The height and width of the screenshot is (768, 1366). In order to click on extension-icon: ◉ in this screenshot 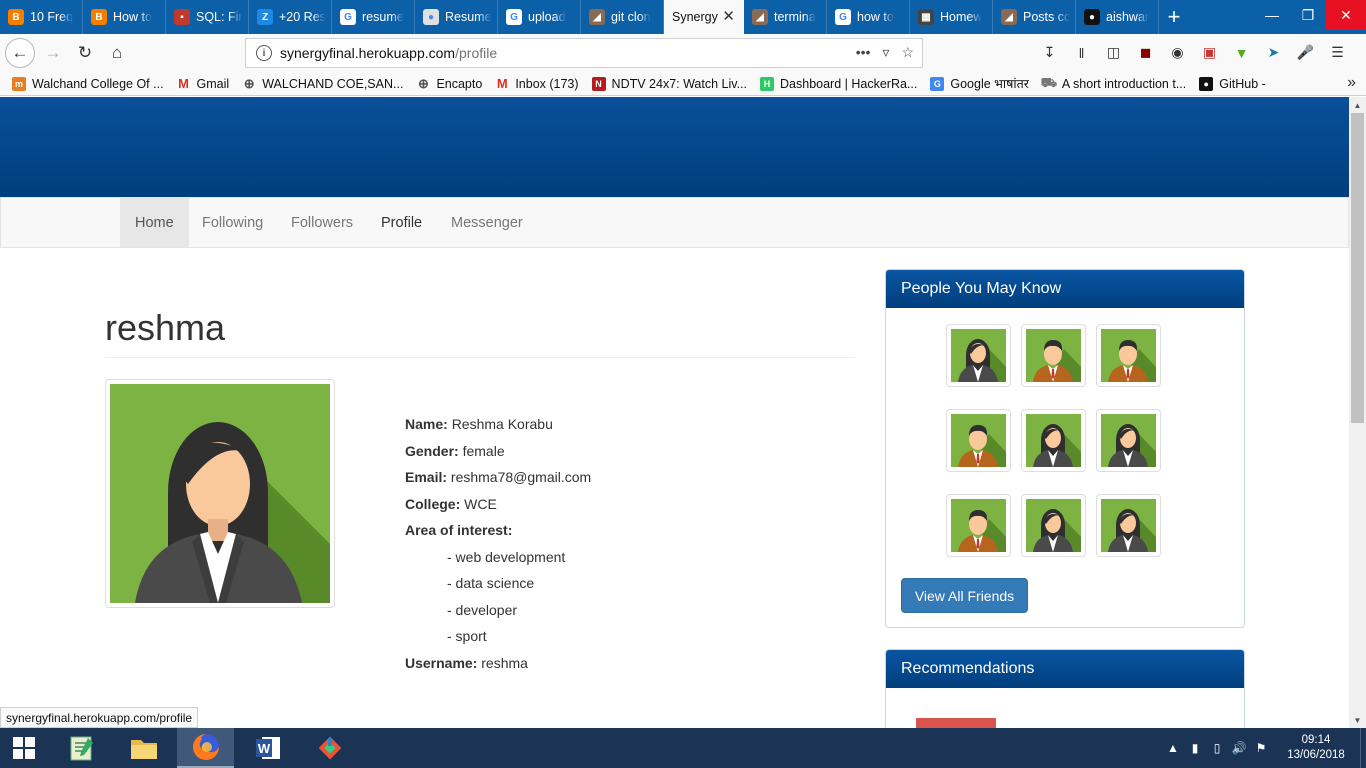, I will do `click(1177, 52)`.